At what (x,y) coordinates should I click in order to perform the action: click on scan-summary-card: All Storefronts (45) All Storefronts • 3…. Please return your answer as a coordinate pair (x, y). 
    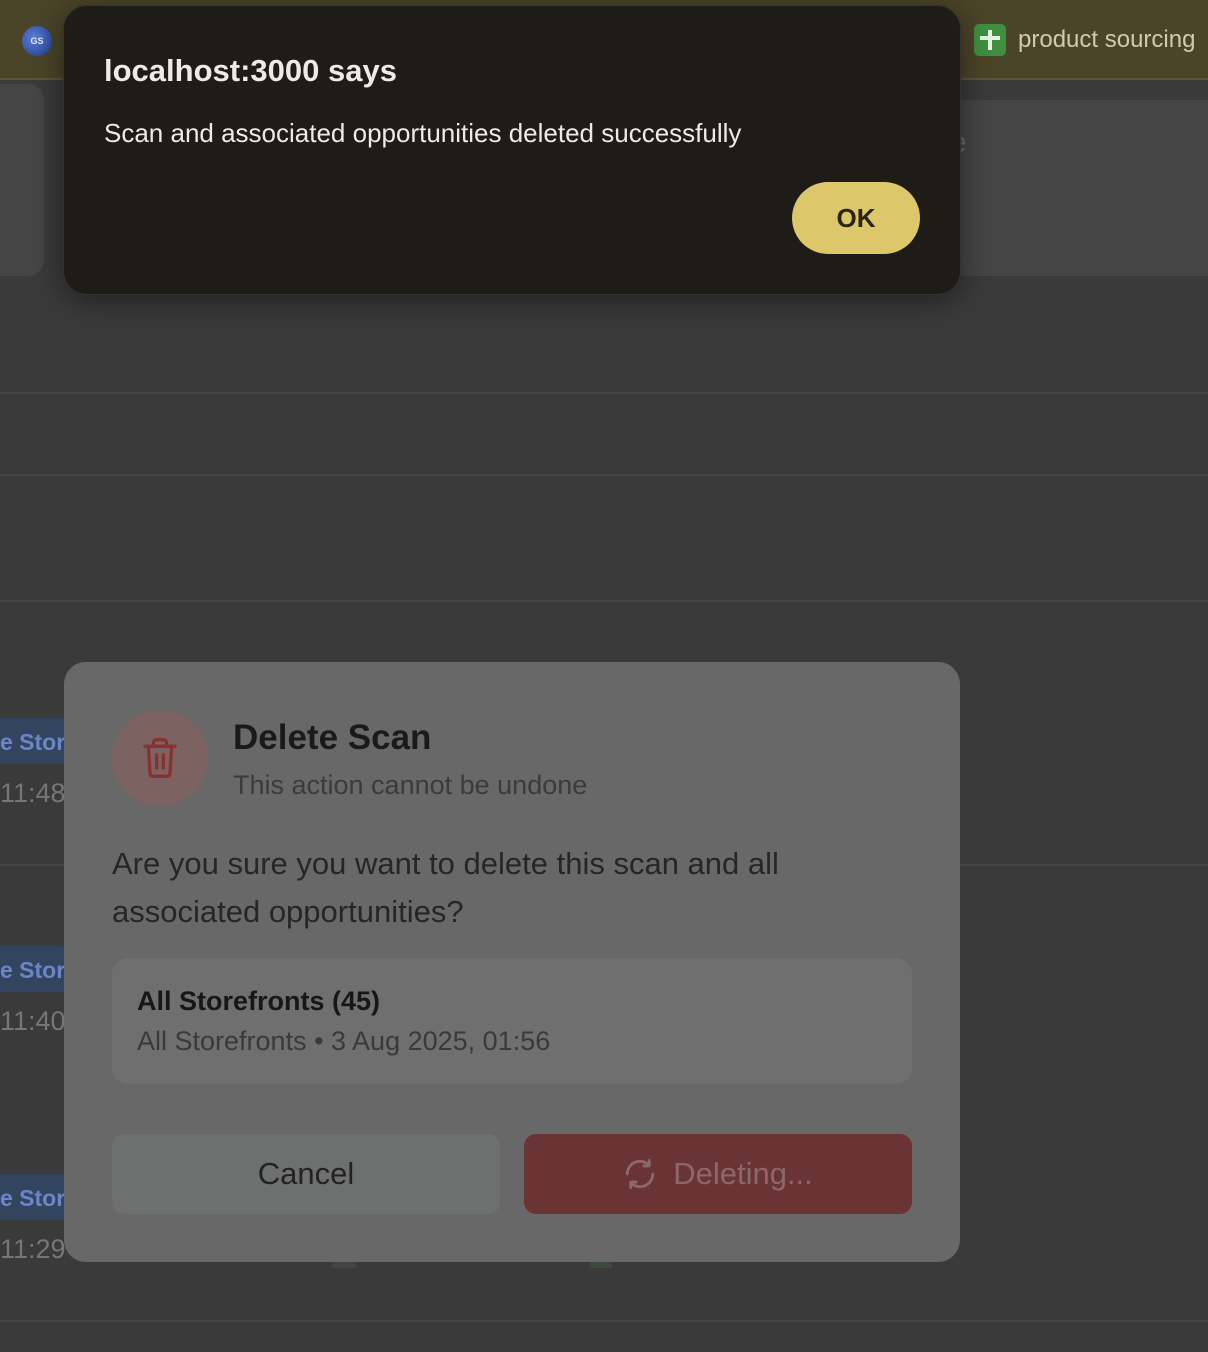
    Looking at the image, I should click on (512, 1021).